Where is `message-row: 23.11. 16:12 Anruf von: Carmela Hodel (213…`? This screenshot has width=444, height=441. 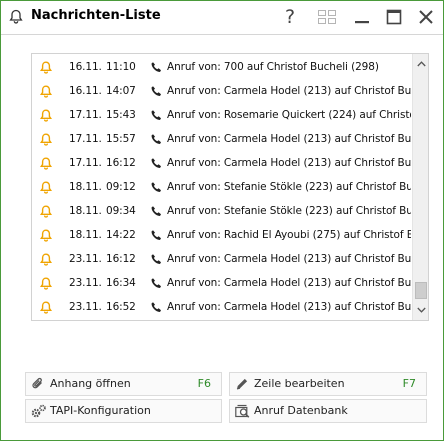 message-row: 23.11. 16:12 Anruf von: Carmela Hodel (213… is located at coordinates (222, 260).